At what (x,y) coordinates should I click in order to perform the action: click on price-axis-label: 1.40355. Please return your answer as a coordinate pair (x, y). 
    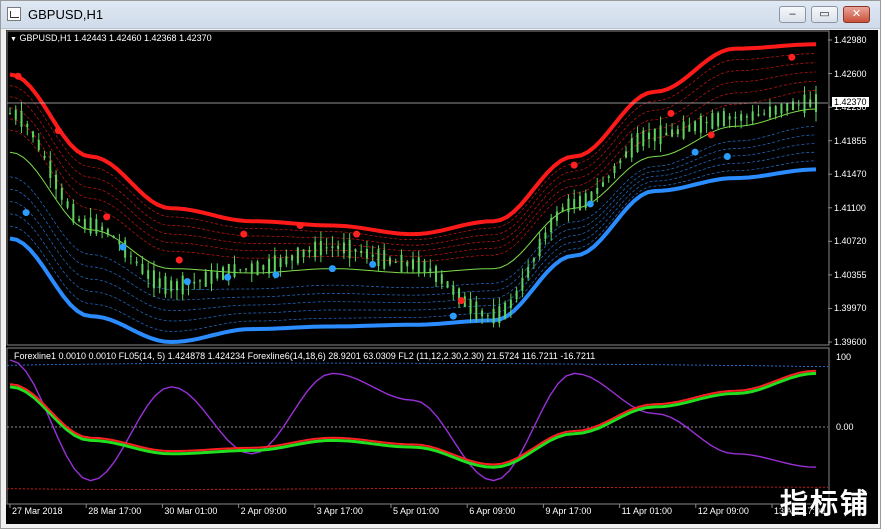
    Looking at the image, I should click on (850, 274).